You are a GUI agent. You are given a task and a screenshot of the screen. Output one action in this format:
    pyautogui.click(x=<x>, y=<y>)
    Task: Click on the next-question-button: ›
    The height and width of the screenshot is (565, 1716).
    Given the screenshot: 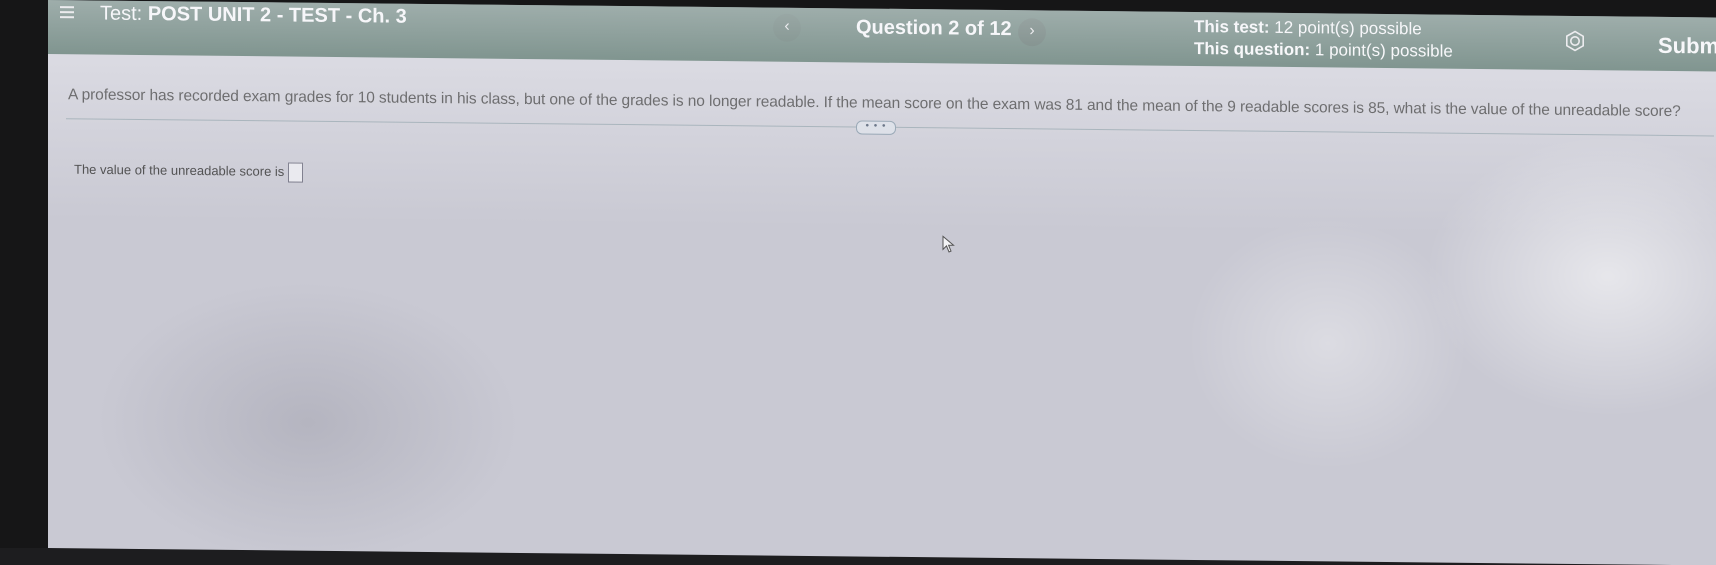 What is the action you would take?
    pyautogui.click(x=1032, y=32)
    